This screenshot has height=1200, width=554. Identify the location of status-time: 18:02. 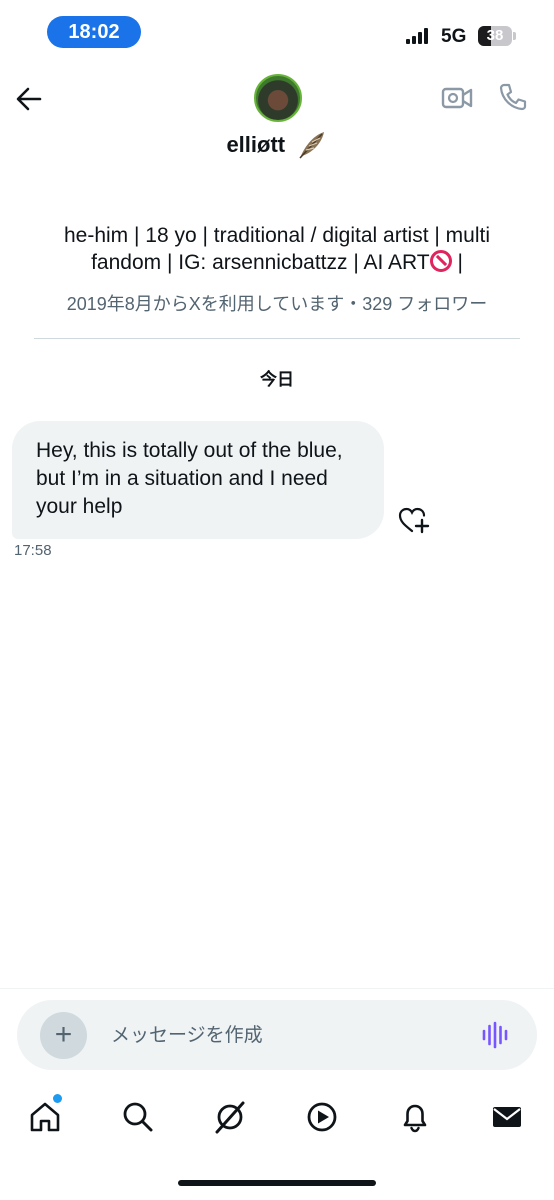
(94, 32).